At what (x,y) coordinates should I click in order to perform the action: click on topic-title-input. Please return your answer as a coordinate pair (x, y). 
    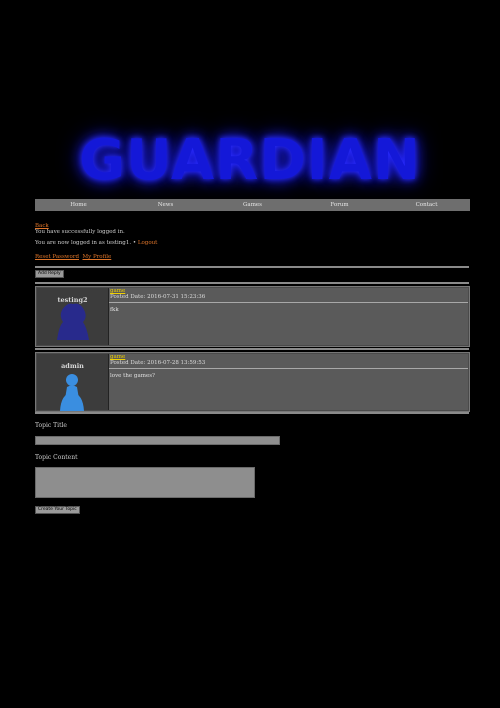
    Looking at the image, I should click on (157, 440).